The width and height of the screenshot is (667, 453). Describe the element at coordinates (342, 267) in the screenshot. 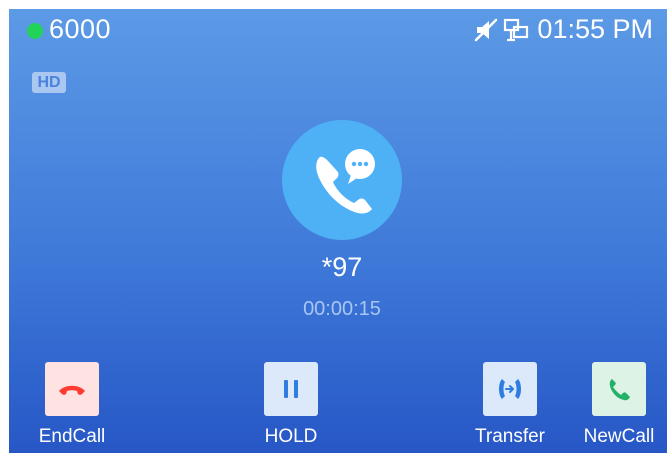

I see `caller-number: *97` at that location.